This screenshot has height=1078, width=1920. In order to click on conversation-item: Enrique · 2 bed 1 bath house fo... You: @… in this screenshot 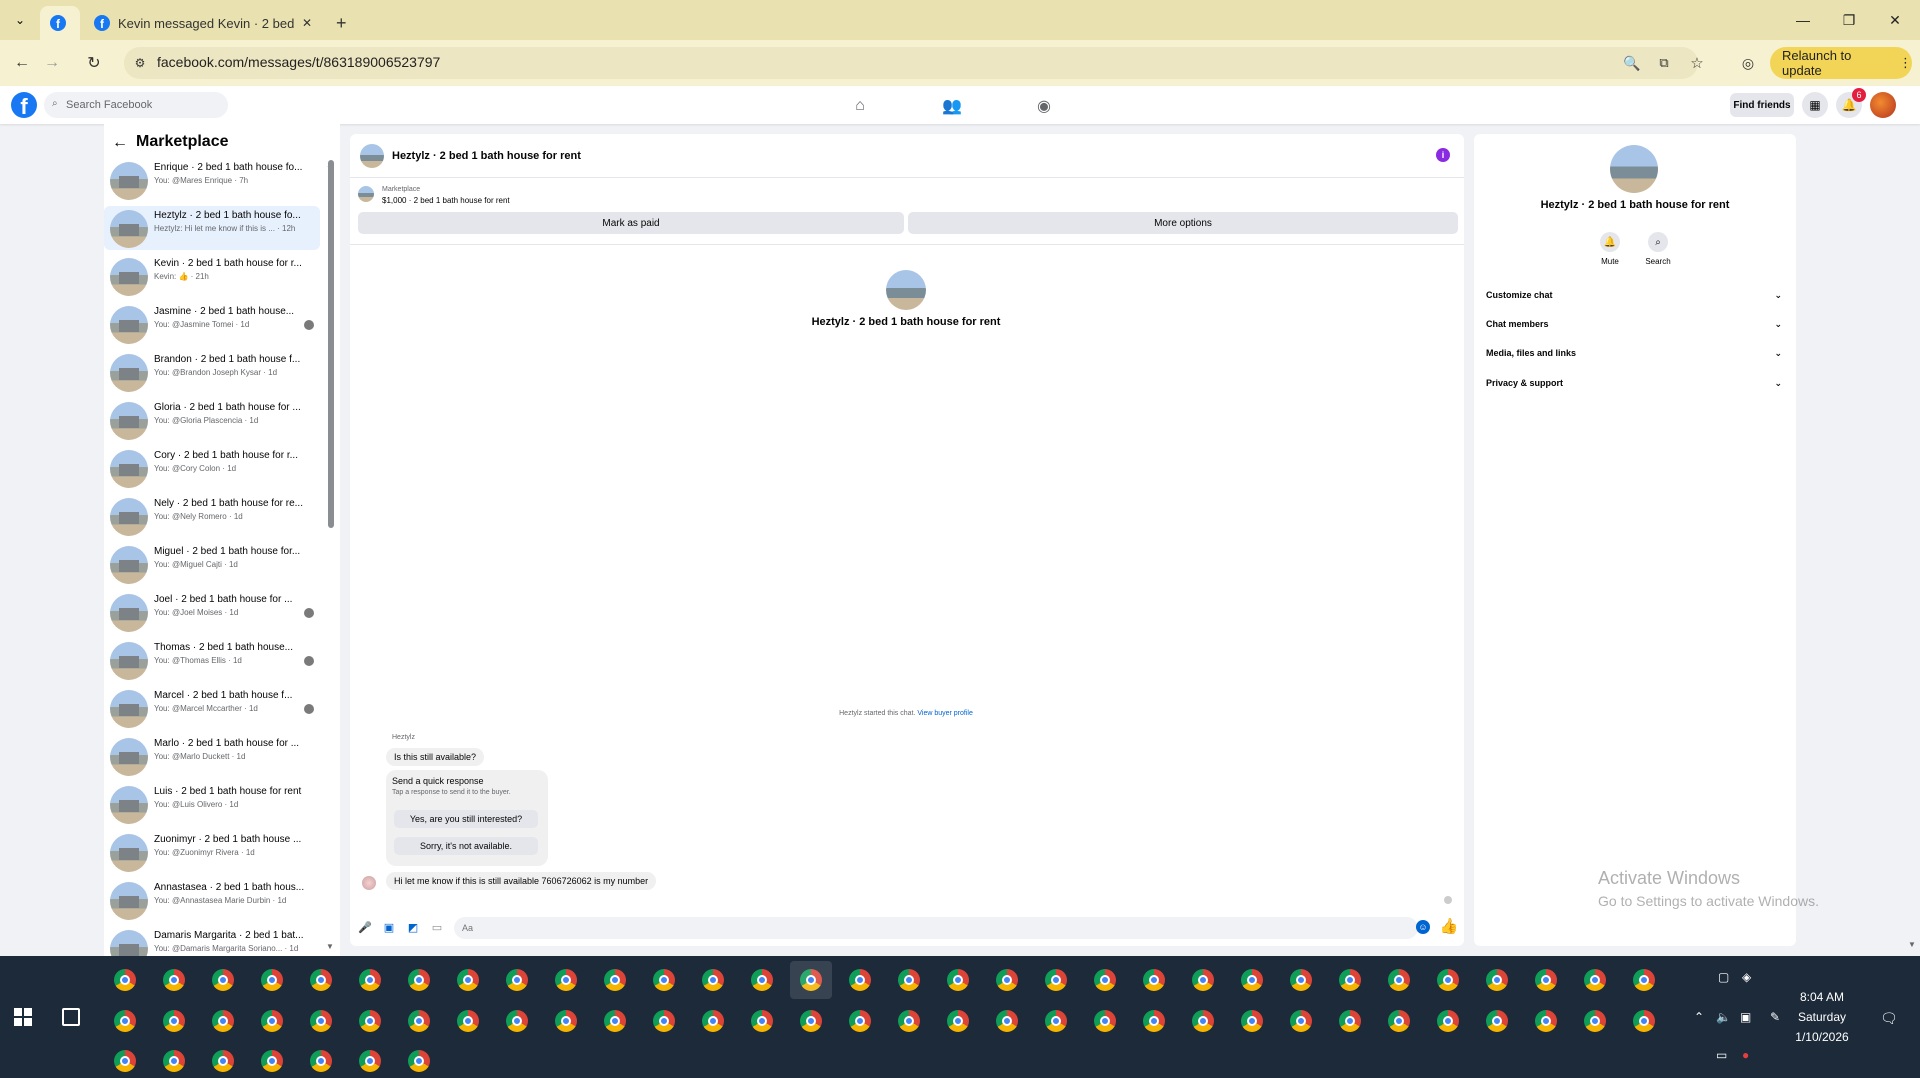, I will do `click(212, 180)`.